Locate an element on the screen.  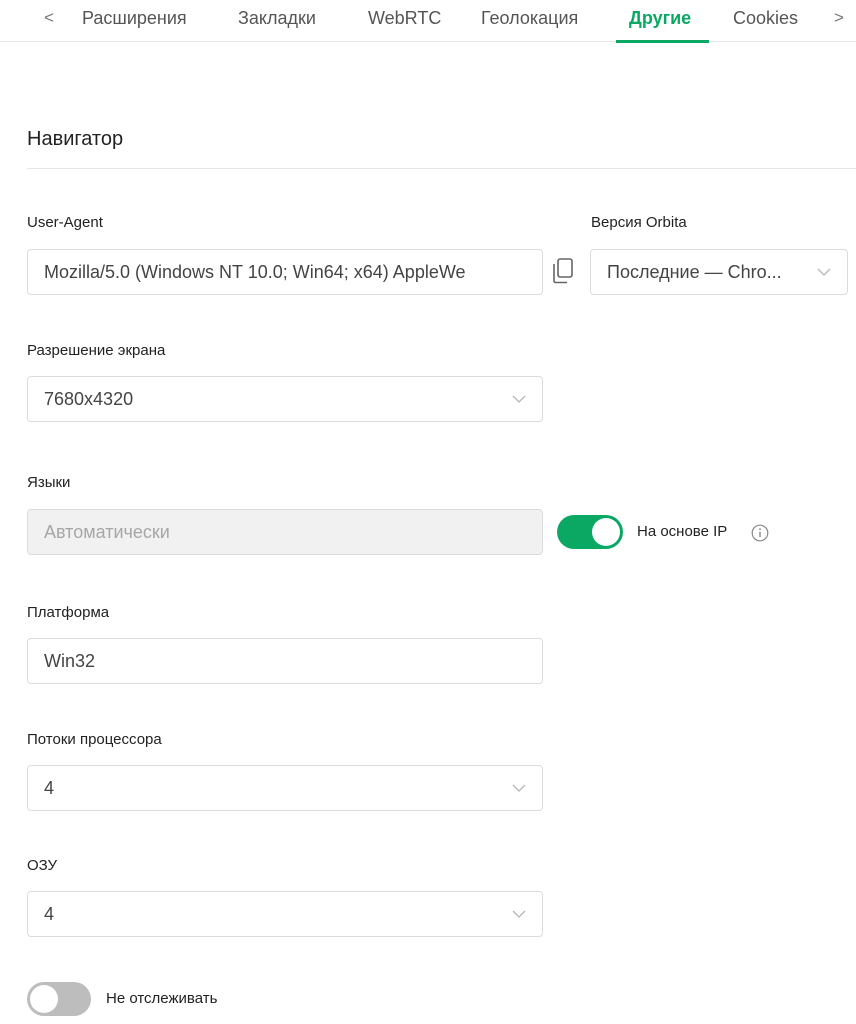
tab-extensions: Расширения is located at coordinates (134, 18).